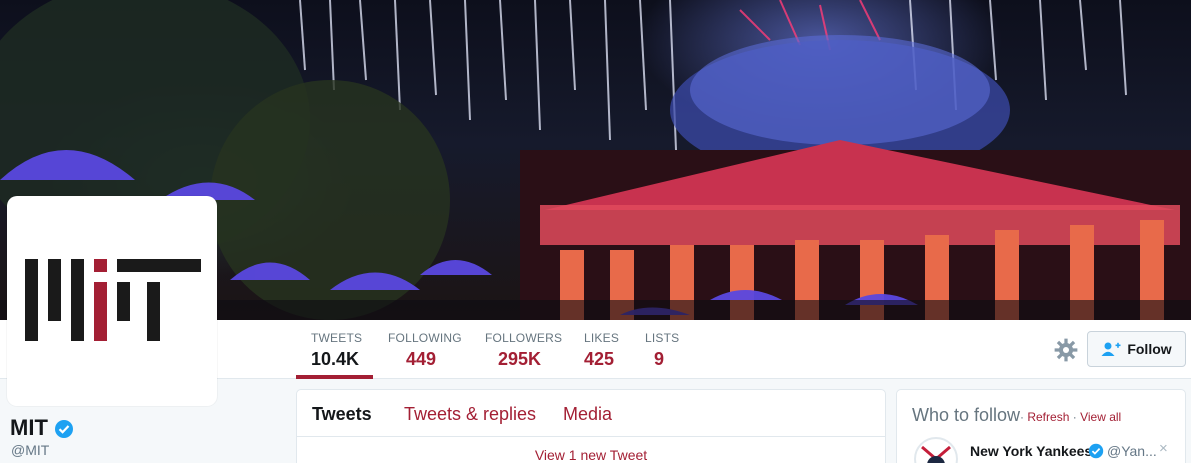  Describe the element at coordinates (966, 415) in the screenshot. I see `who-to-follow-title: Who to follow` at that location.